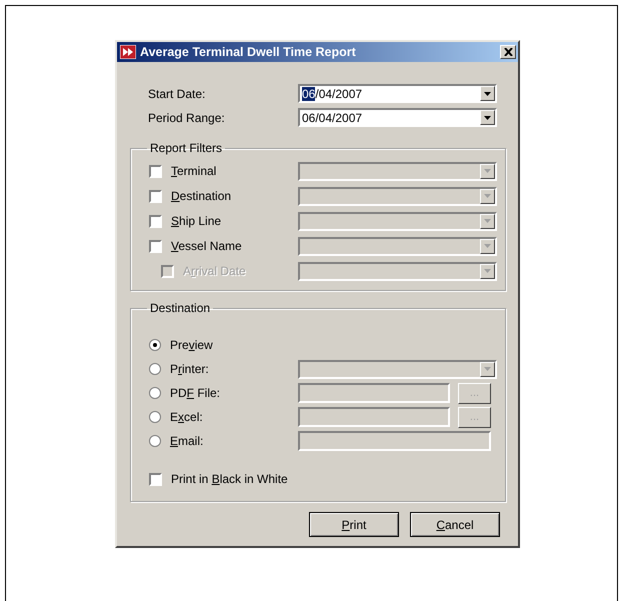 This screenshot has width=626, height=601. I want to click on field-label: Period Range:, so click(187, 117).